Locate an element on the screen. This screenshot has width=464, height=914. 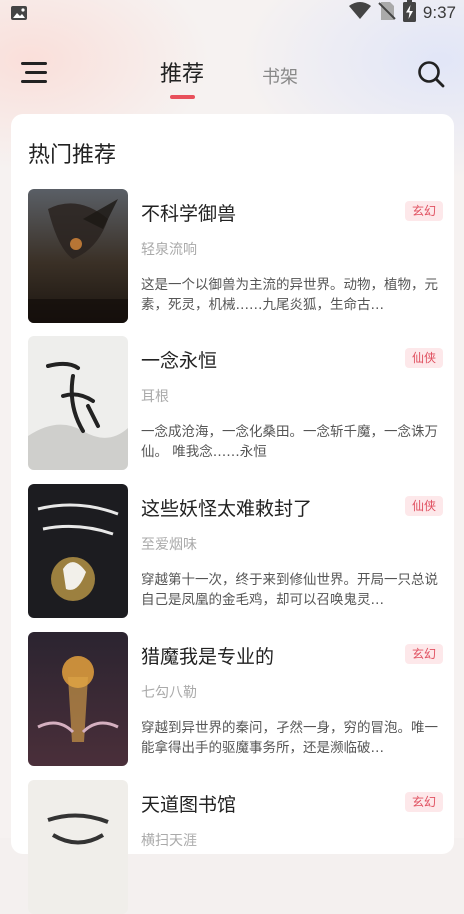
book-author: 轻泉流响 is located at coordinates (169, 250).